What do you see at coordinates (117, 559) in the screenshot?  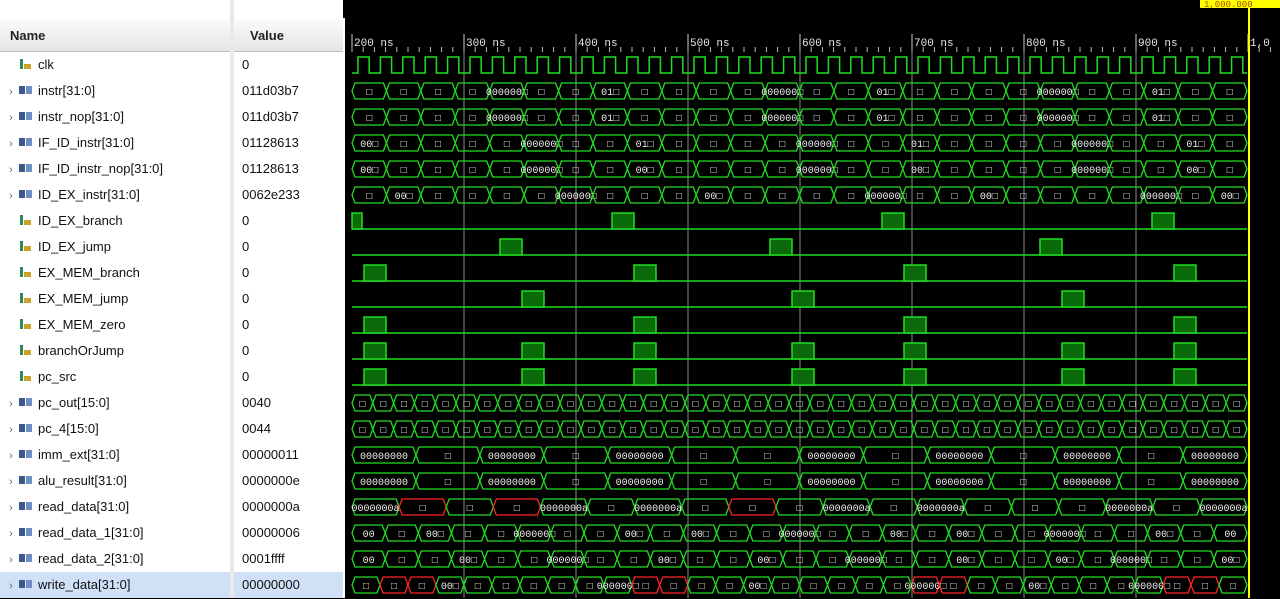 I see `signal-row: › read_data_2[31:0]` at bounding box center [117, 559].